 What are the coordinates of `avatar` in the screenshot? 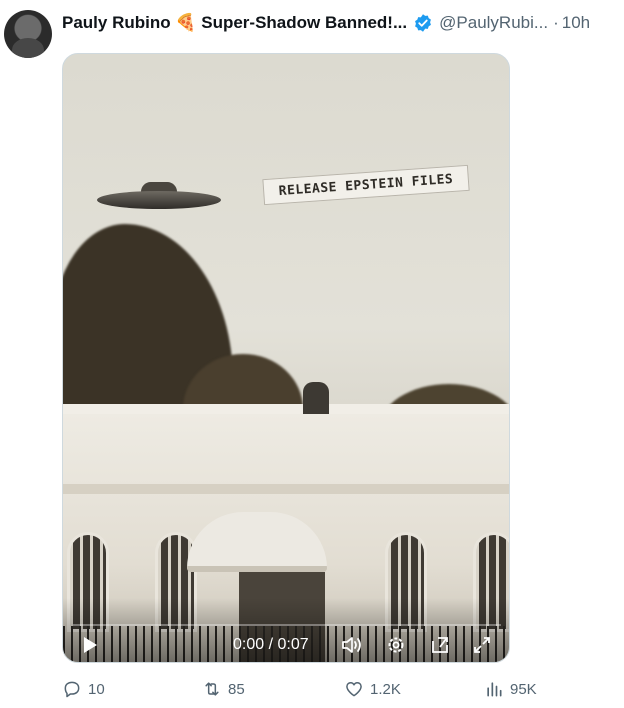 It's located at (28, 34).